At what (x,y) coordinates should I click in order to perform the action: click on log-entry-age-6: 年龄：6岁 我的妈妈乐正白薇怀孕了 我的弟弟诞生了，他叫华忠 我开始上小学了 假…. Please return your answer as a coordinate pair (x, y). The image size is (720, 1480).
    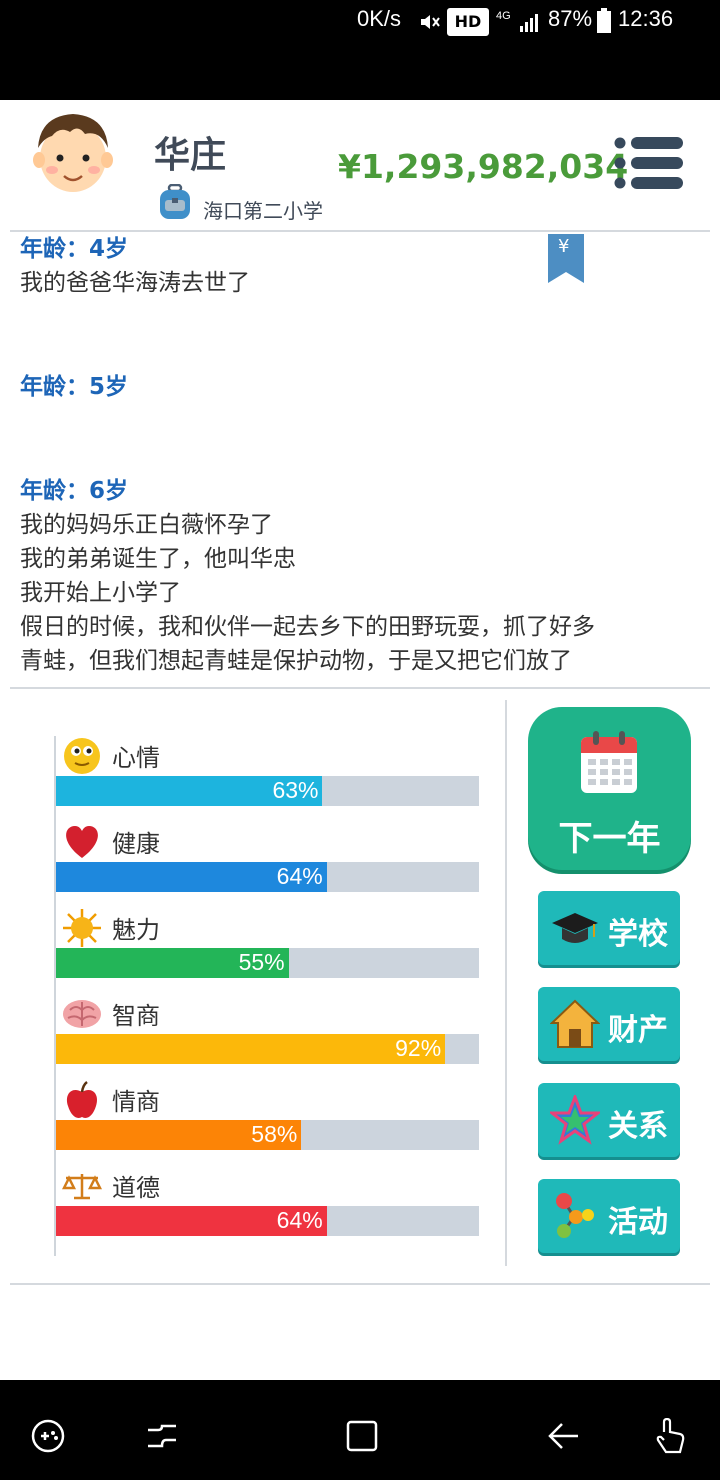
    Looking at the image, I should click on (360, 575).